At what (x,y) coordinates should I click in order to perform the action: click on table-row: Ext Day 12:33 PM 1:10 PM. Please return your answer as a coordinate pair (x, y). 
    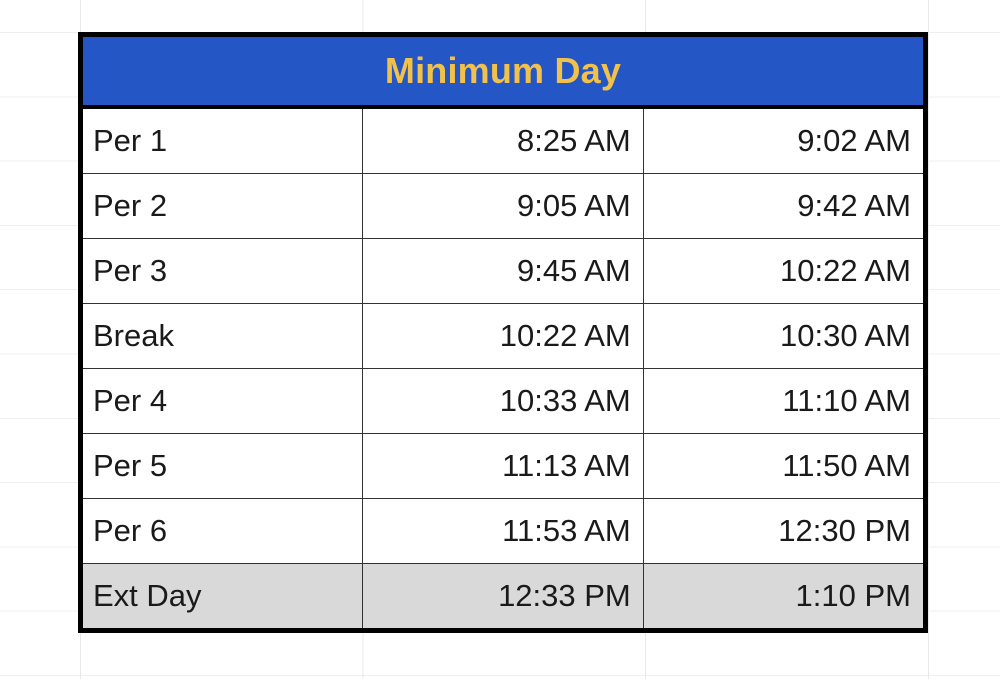
    Looking at the image, I should click on (503, 595).